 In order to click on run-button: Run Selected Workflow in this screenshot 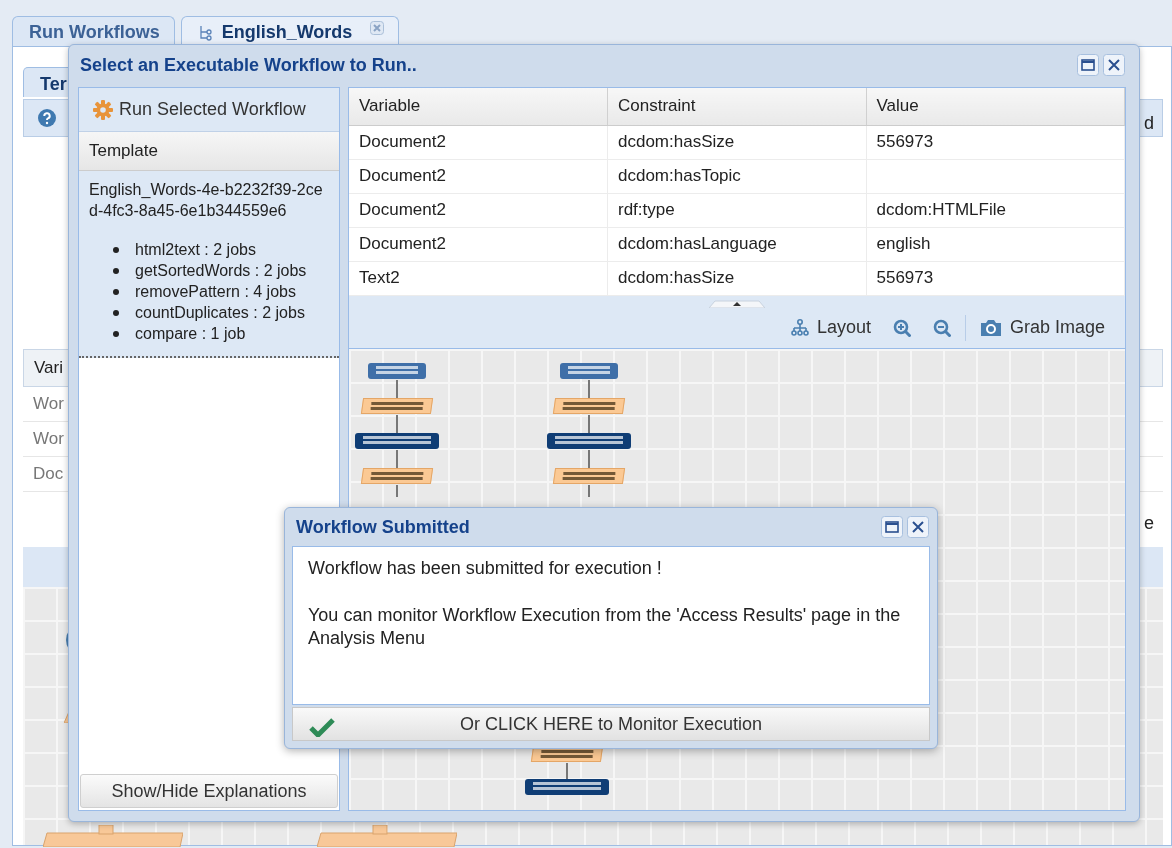, I will do `click(209, 110)`.